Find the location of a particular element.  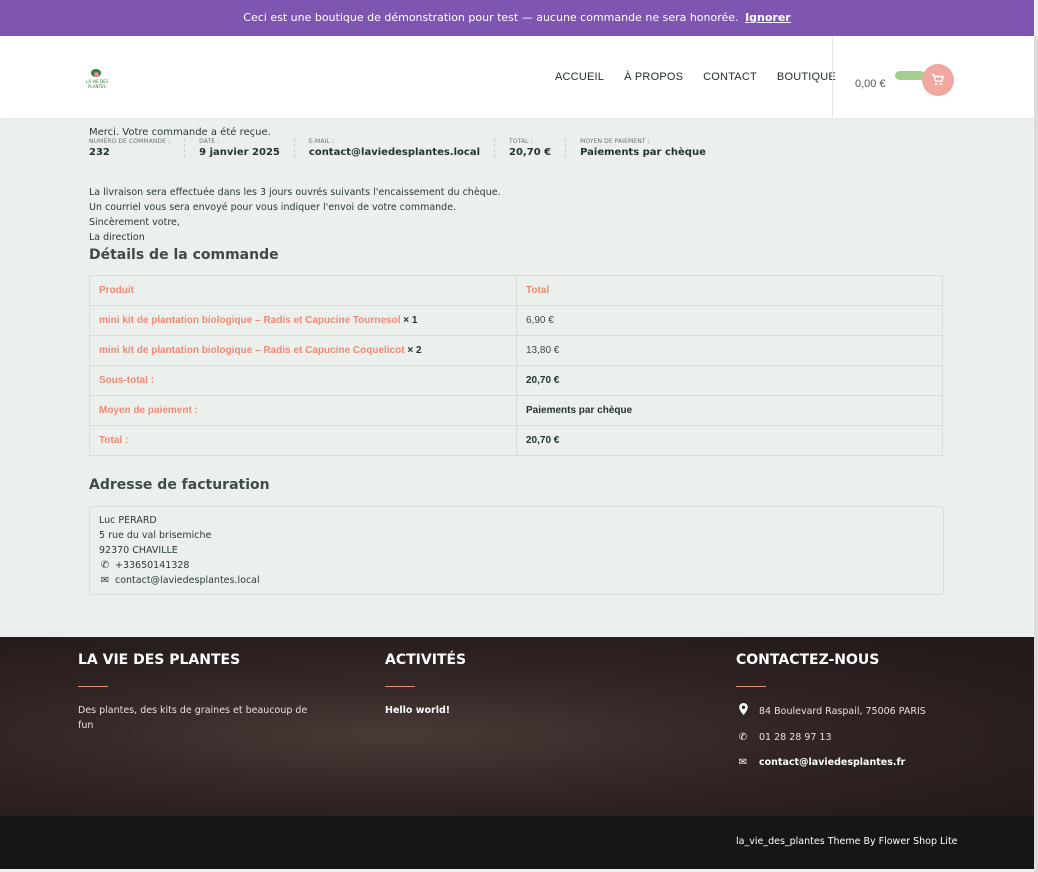

cart-glyph is located at coordinates (938, 80).